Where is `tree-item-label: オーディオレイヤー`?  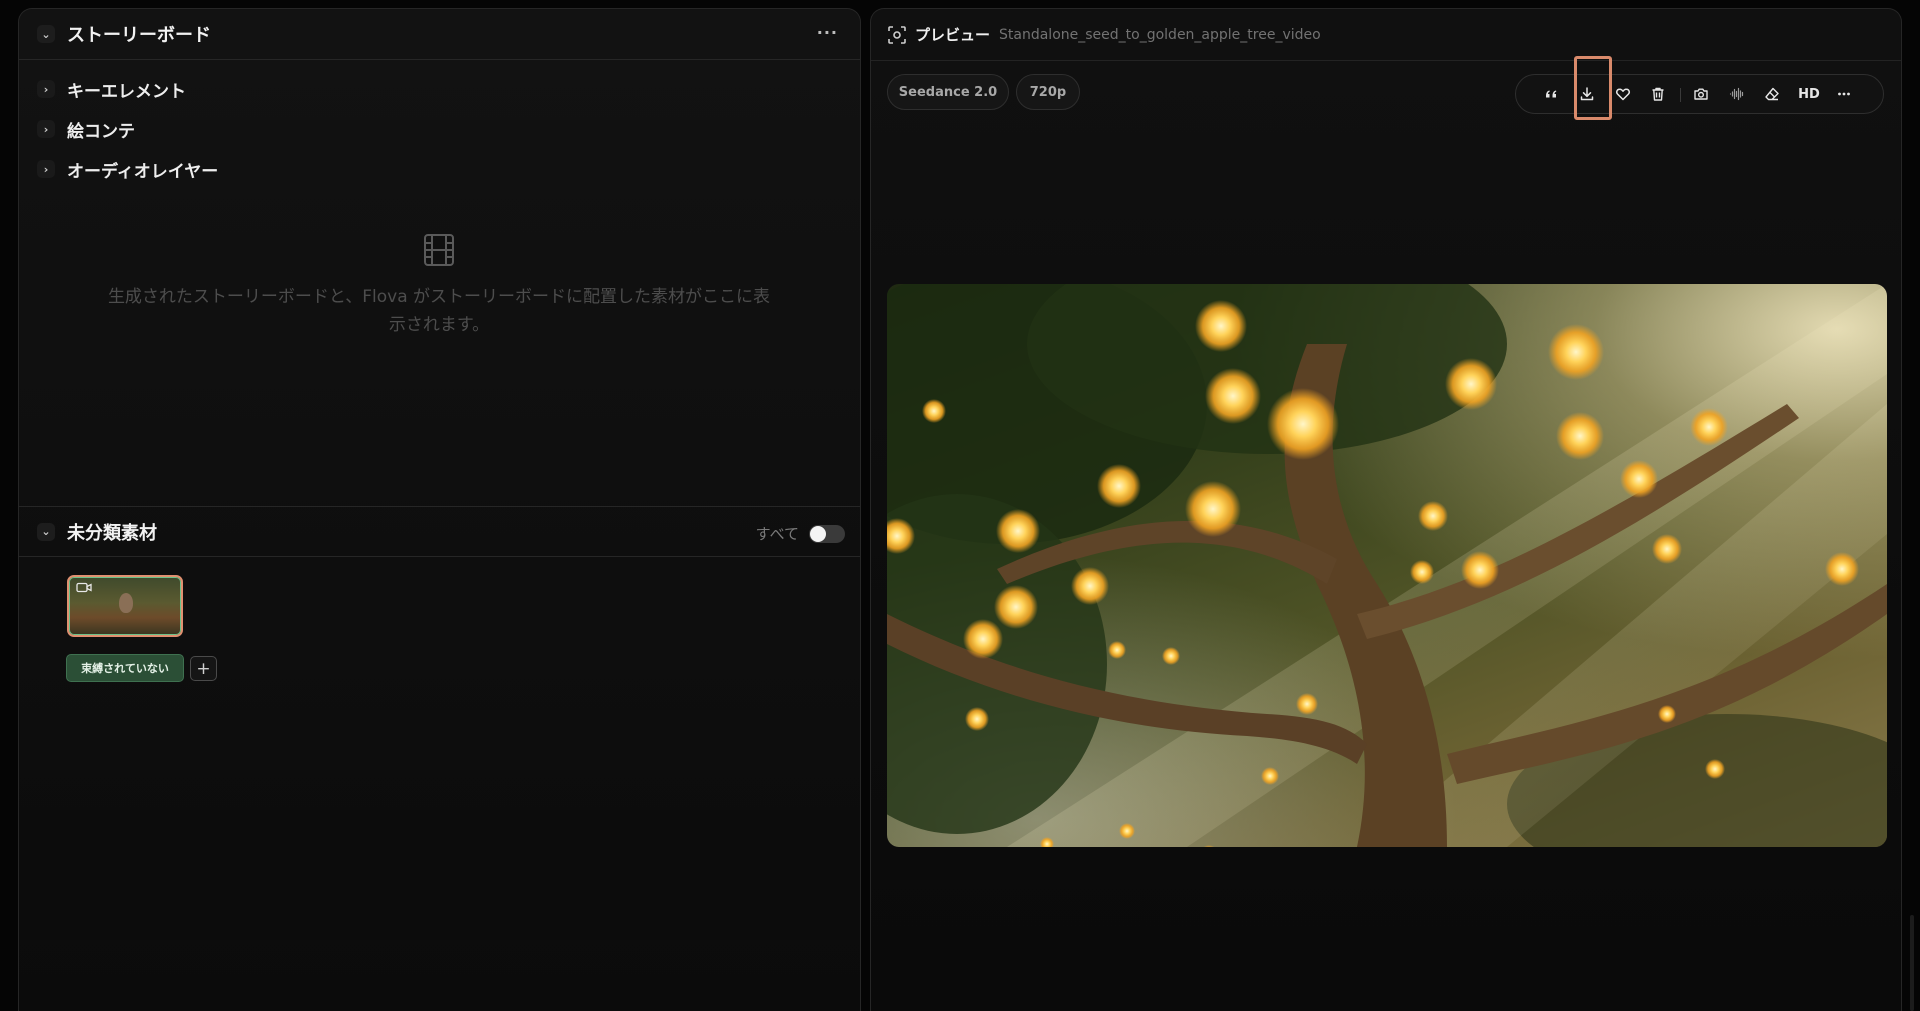 tree-item-label: オーディオレイヤー is located at coordinates (143, 171).